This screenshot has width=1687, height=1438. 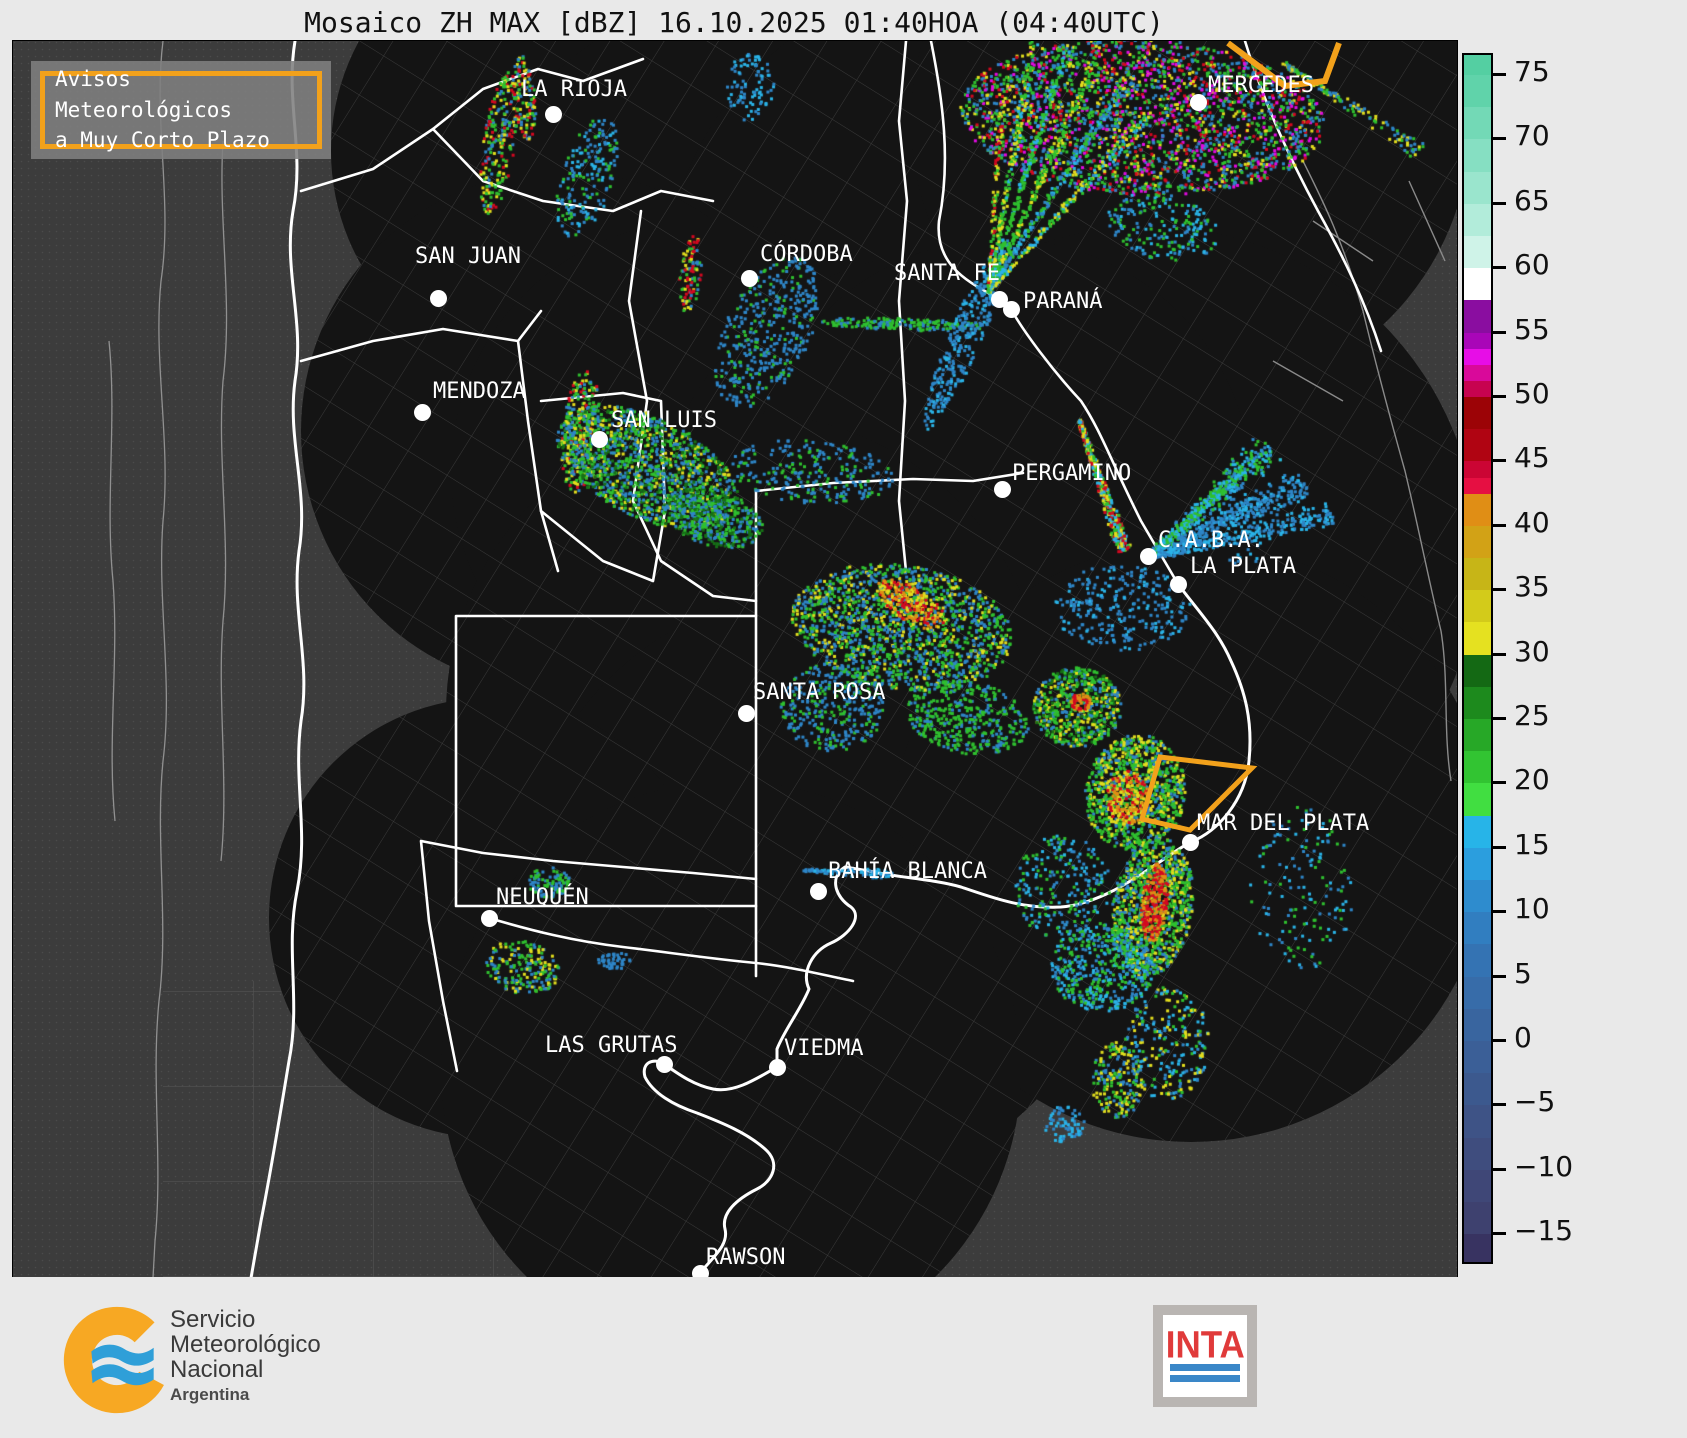 What do you see at coordinates (1198, 102) in the screenshot?
I see `city-dot-mercedes` at bounding box center [1198, 102].